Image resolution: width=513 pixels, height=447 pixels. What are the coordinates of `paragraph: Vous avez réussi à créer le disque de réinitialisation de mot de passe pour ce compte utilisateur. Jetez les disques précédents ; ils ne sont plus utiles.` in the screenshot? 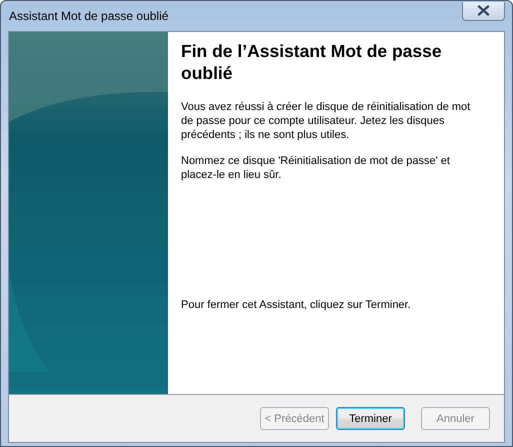 It's located at (326, 121).